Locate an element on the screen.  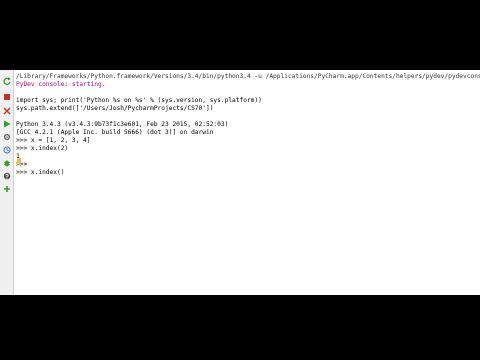
close-icon is located at coordinates (6, 110).